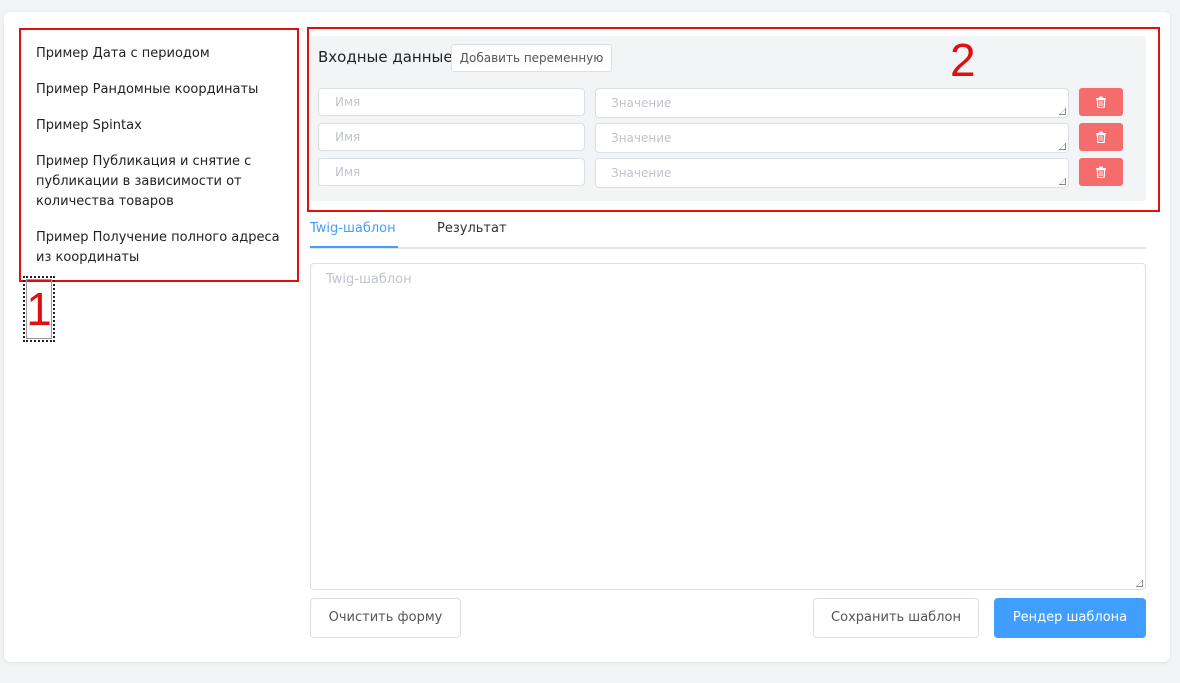  What do you see at coordinates (354, 247) in the screenshot?
I see `tab-active-indicator` at bounding box center [354, 247].